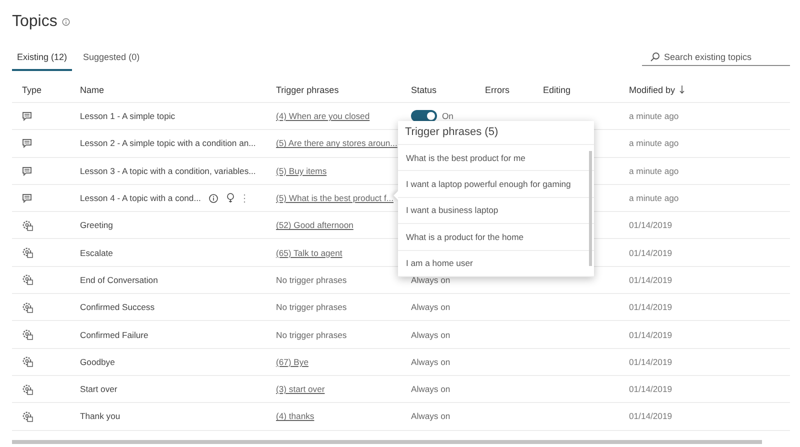 Image resolution: width=800 pixels, height=447 pixels. I want to click on toggle-switch, so click(424, 116).